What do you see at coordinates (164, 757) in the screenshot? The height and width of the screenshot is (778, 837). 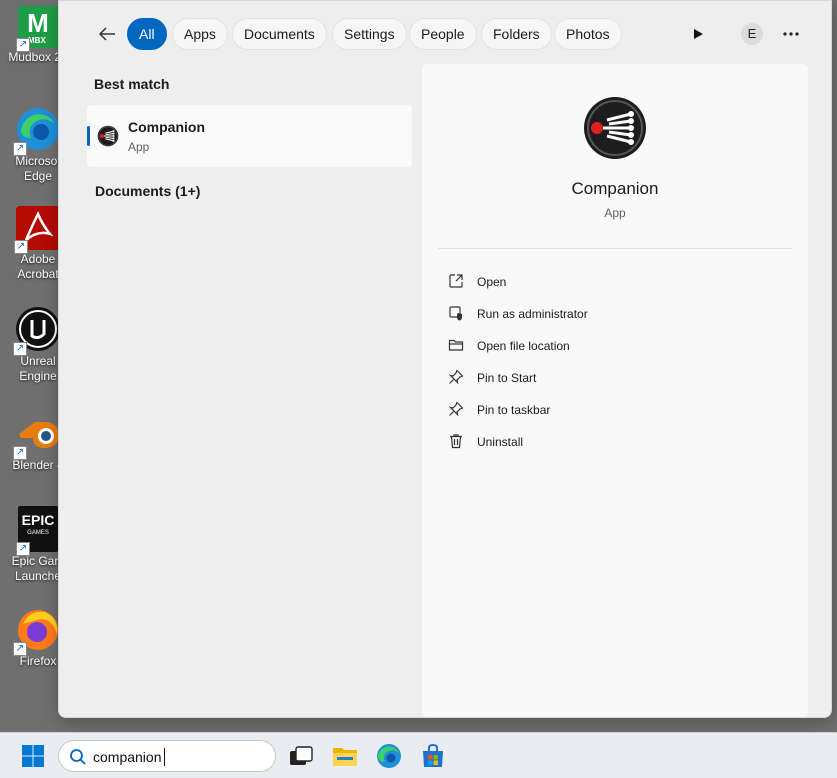 I see `text-caret` at bounding box center [164, 757].